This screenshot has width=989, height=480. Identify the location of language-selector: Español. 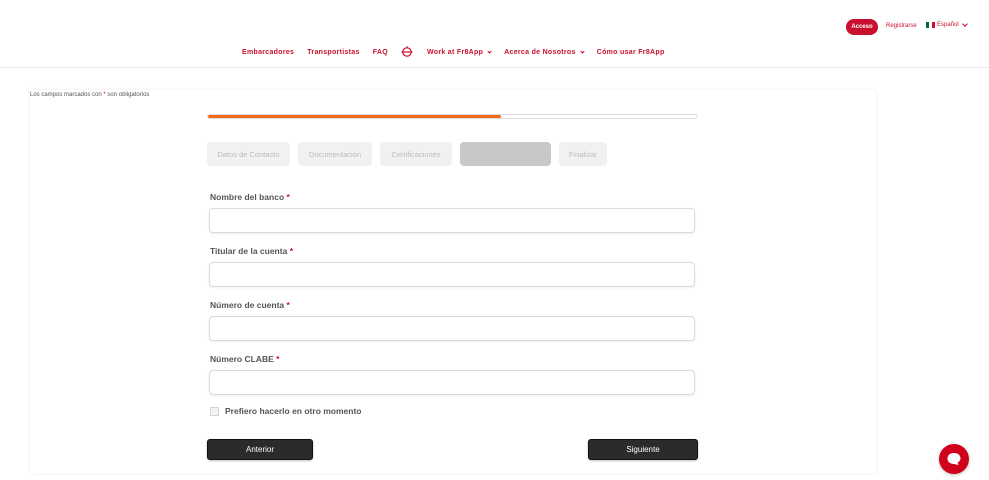
(947, 24).